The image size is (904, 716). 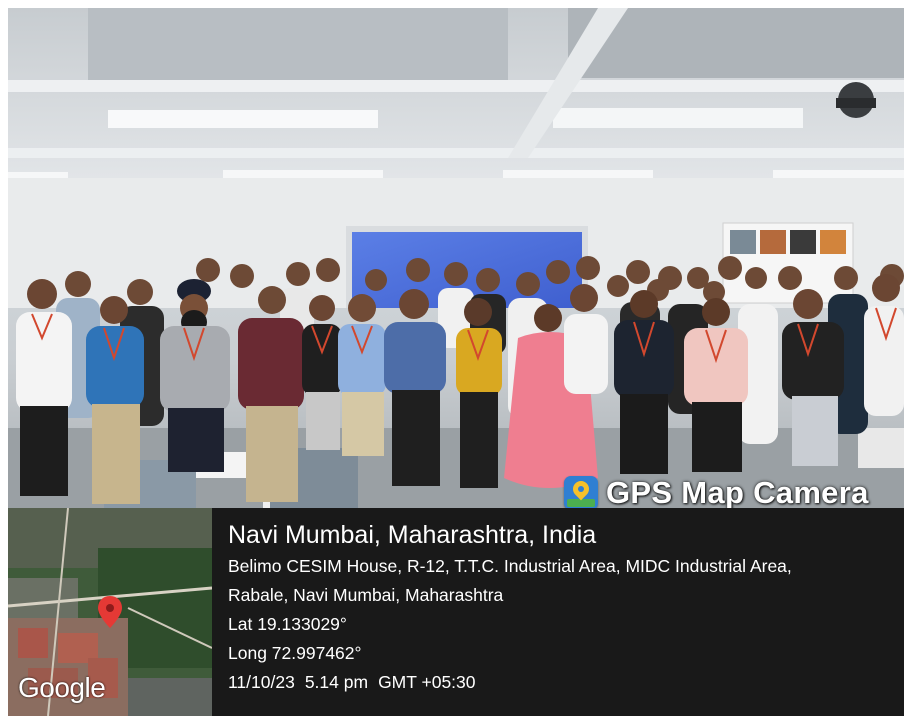 I want to click on timezone-value: GMT +05:30, so click(x=427, y=682).